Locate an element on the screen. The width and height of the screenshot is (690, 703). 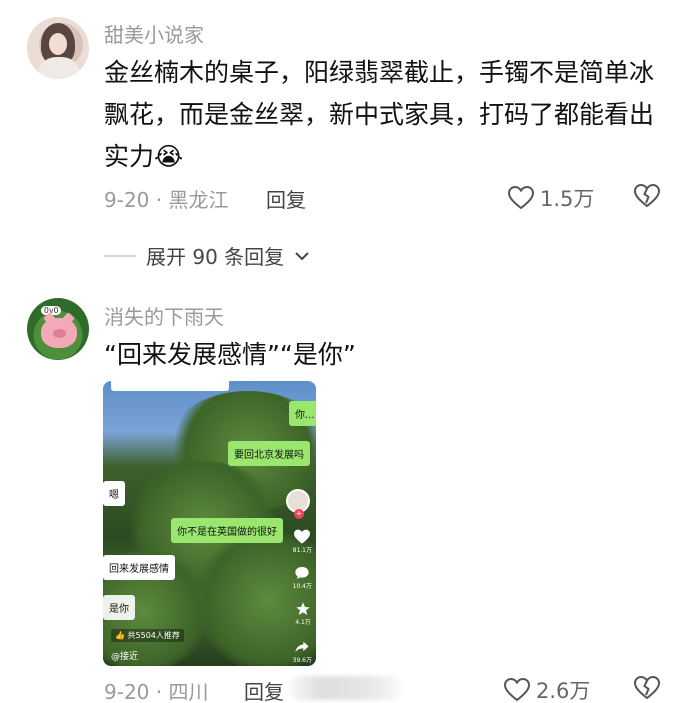
like-count: 1.5万 is located at coordinates (567, 199).